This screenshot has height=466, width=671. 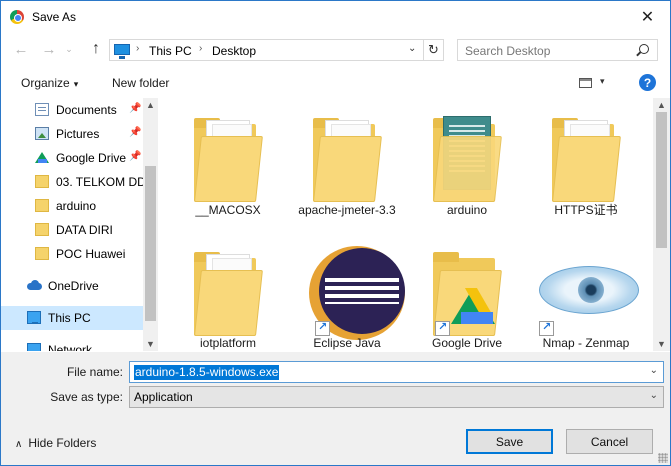 I want to click on file-name: HTTPS证书, so click(x=586, y=210).